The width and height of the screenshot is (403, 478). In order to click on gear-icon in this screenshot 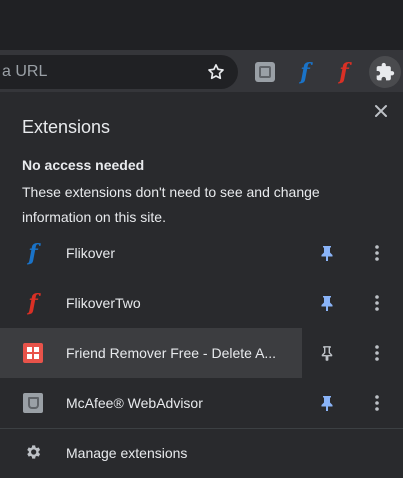, I will do `click(33, 452)`.